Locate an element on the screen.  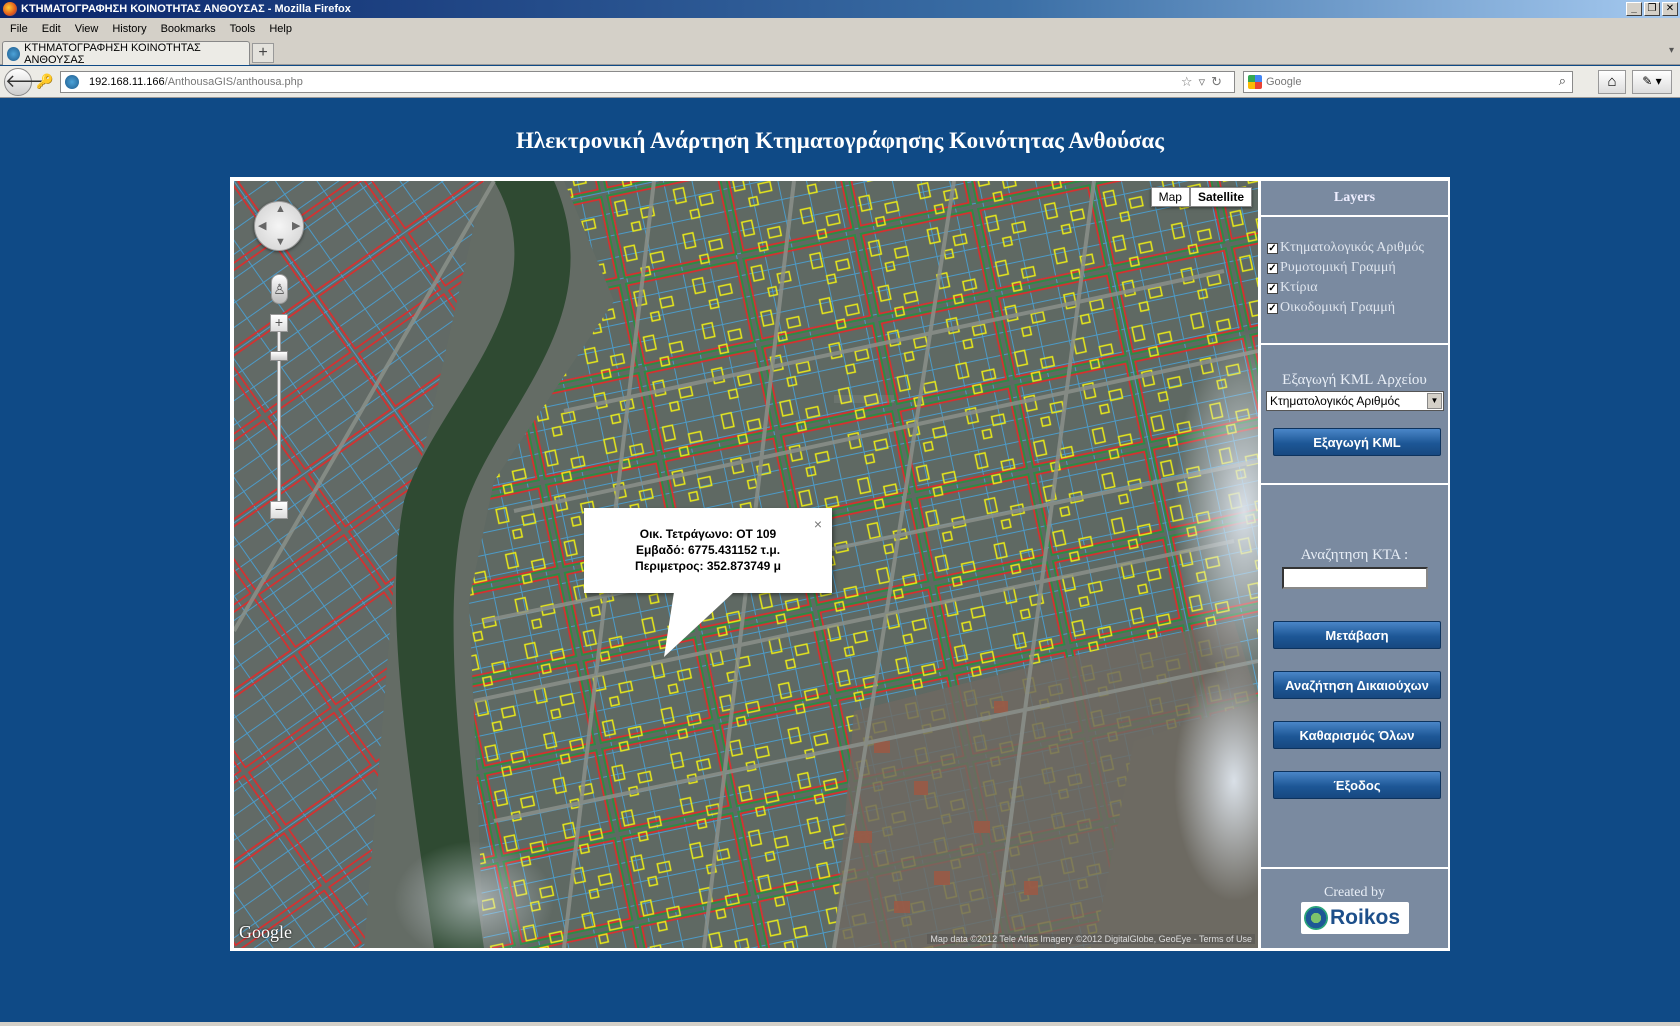
addon-toolbar-button: ✎ ▾ is located at coordinates (1652, 82).